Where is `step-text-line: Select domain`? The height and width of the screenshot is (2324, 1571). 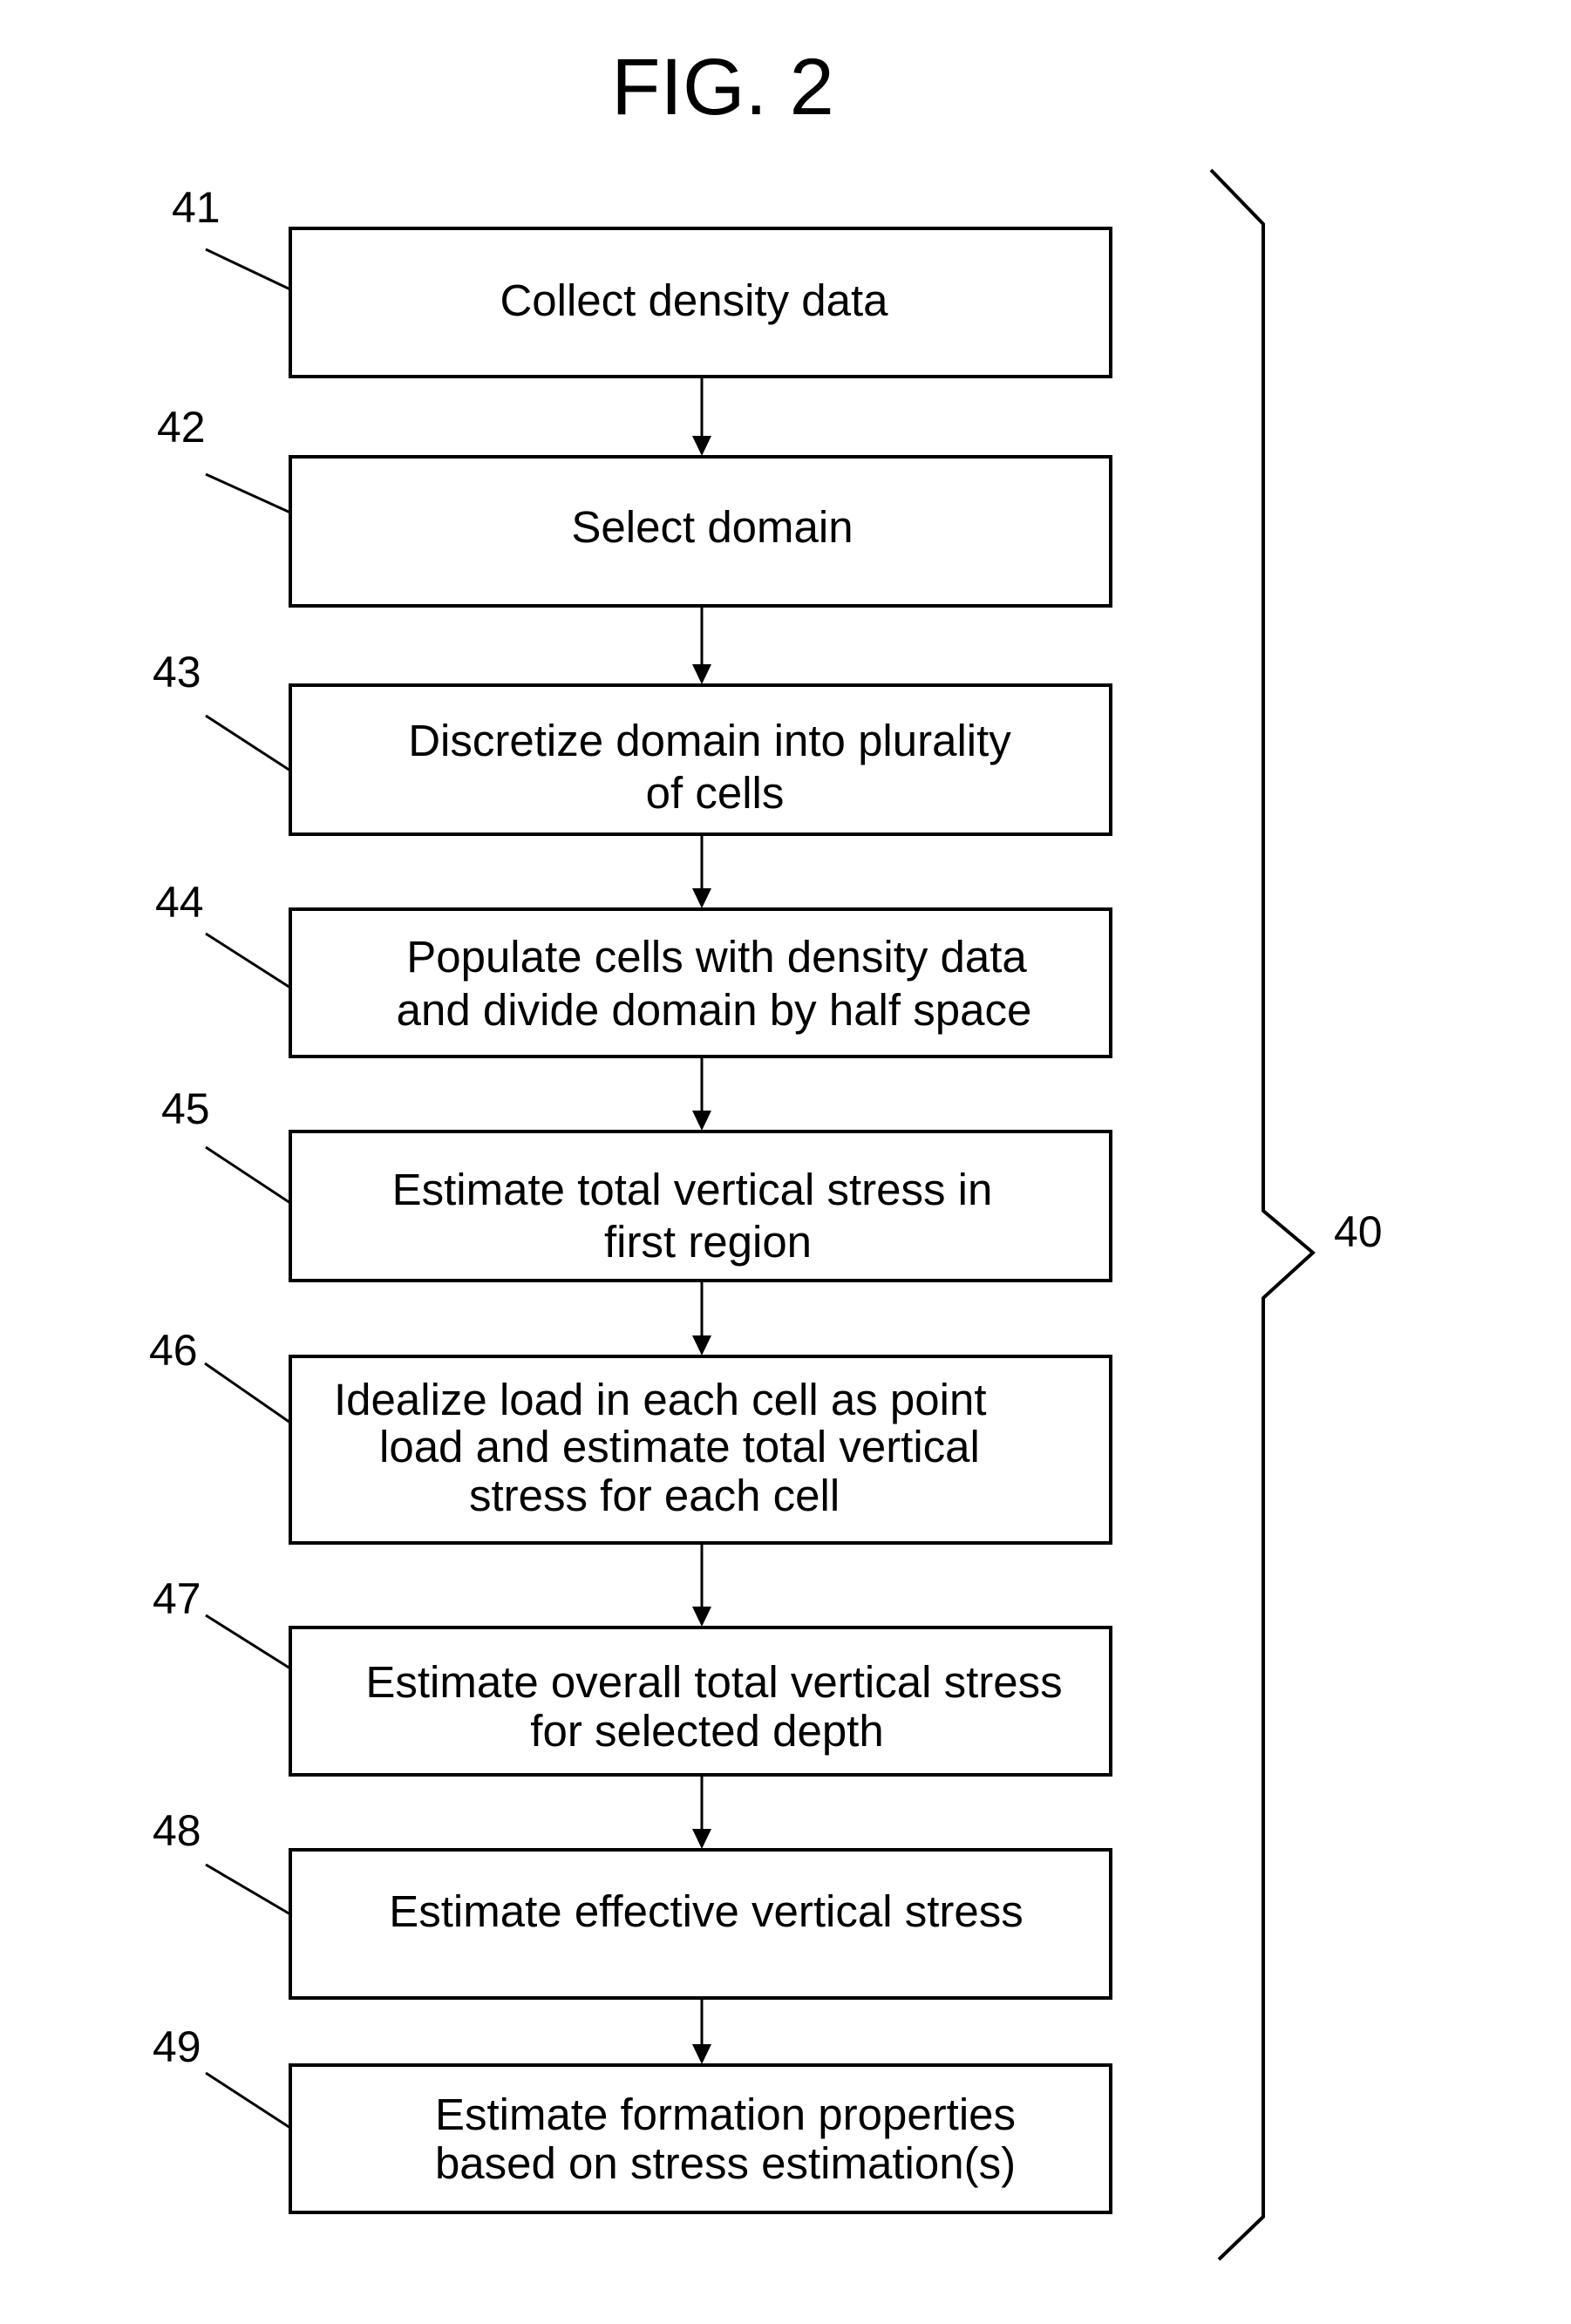 step-text-line: Select domain is located at coordinates (712, 527).